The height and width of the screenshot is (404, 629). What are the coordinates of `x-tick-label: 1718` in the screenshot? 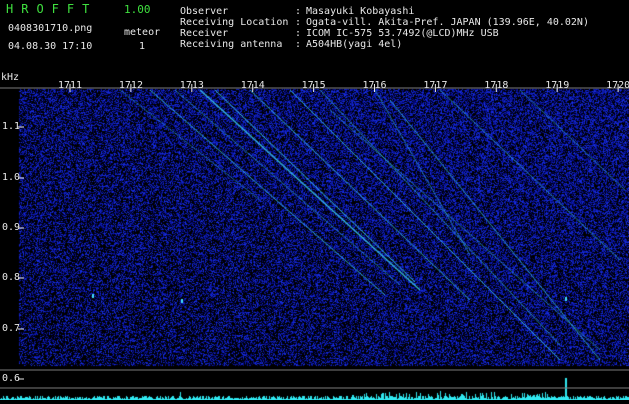 It's located at (496, 85).